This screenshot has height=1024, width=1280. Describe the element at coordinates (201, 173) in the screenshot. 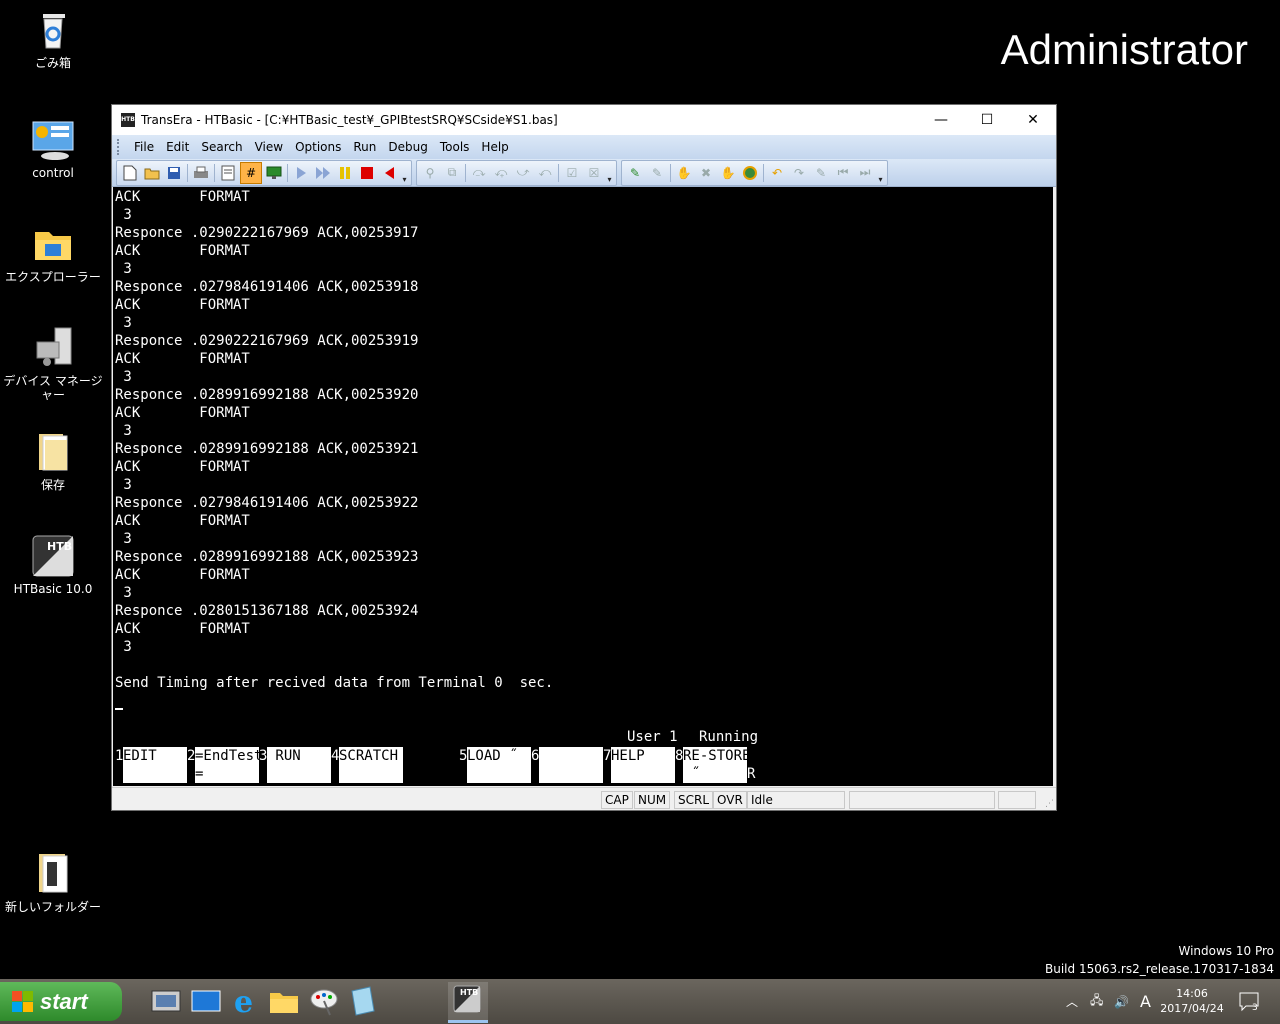

I see `print-icon` at that location.